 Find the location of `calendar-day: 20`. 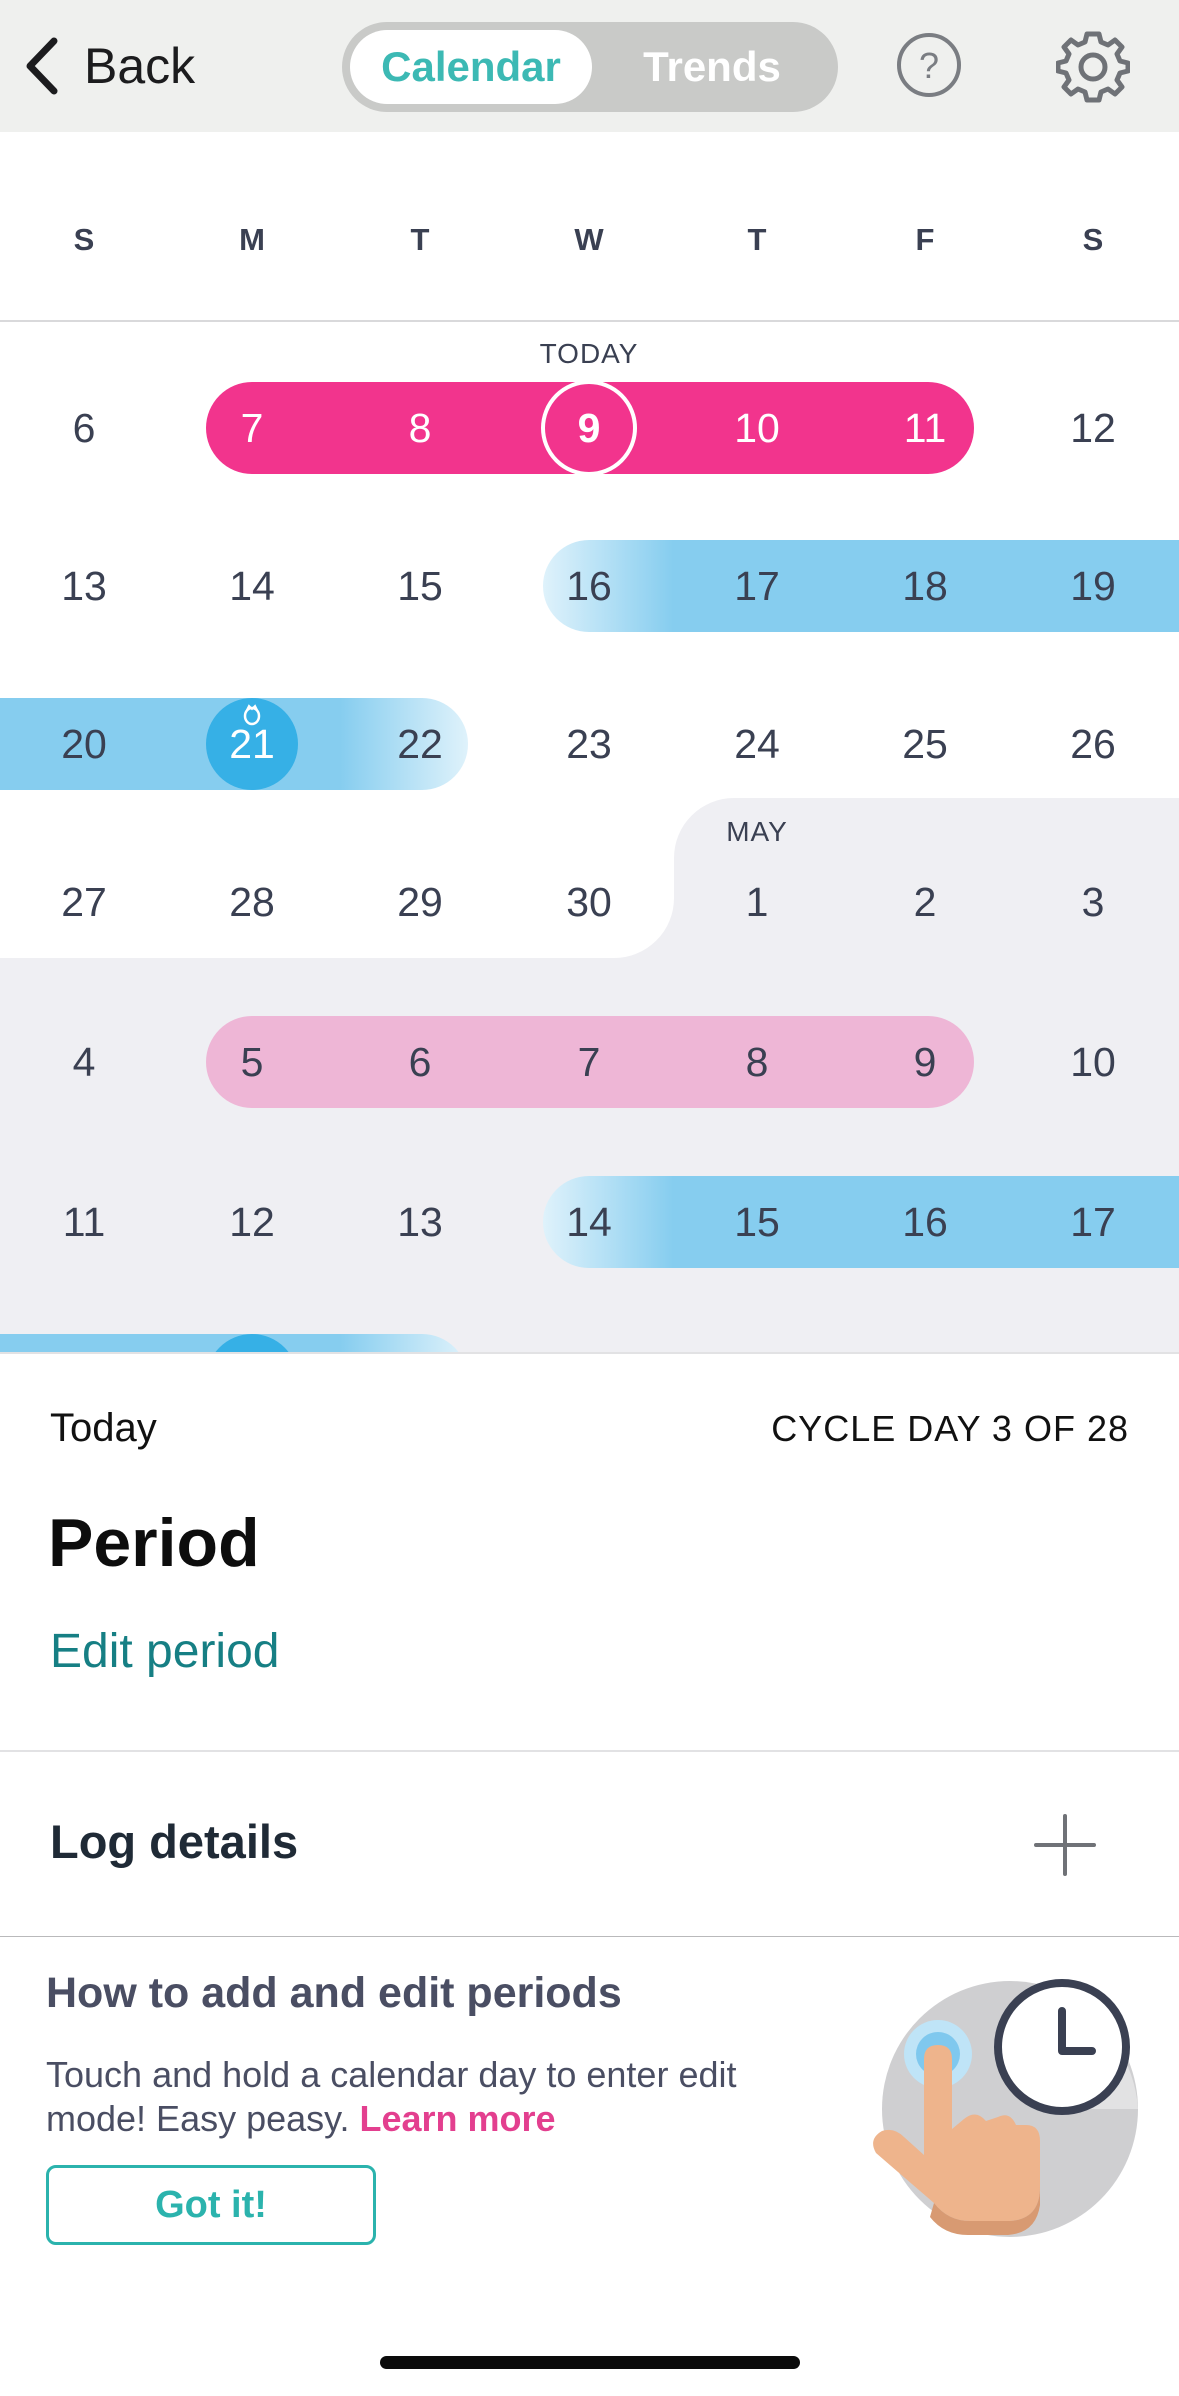

calendar-day: 20 is located at coordinates (84, 744).